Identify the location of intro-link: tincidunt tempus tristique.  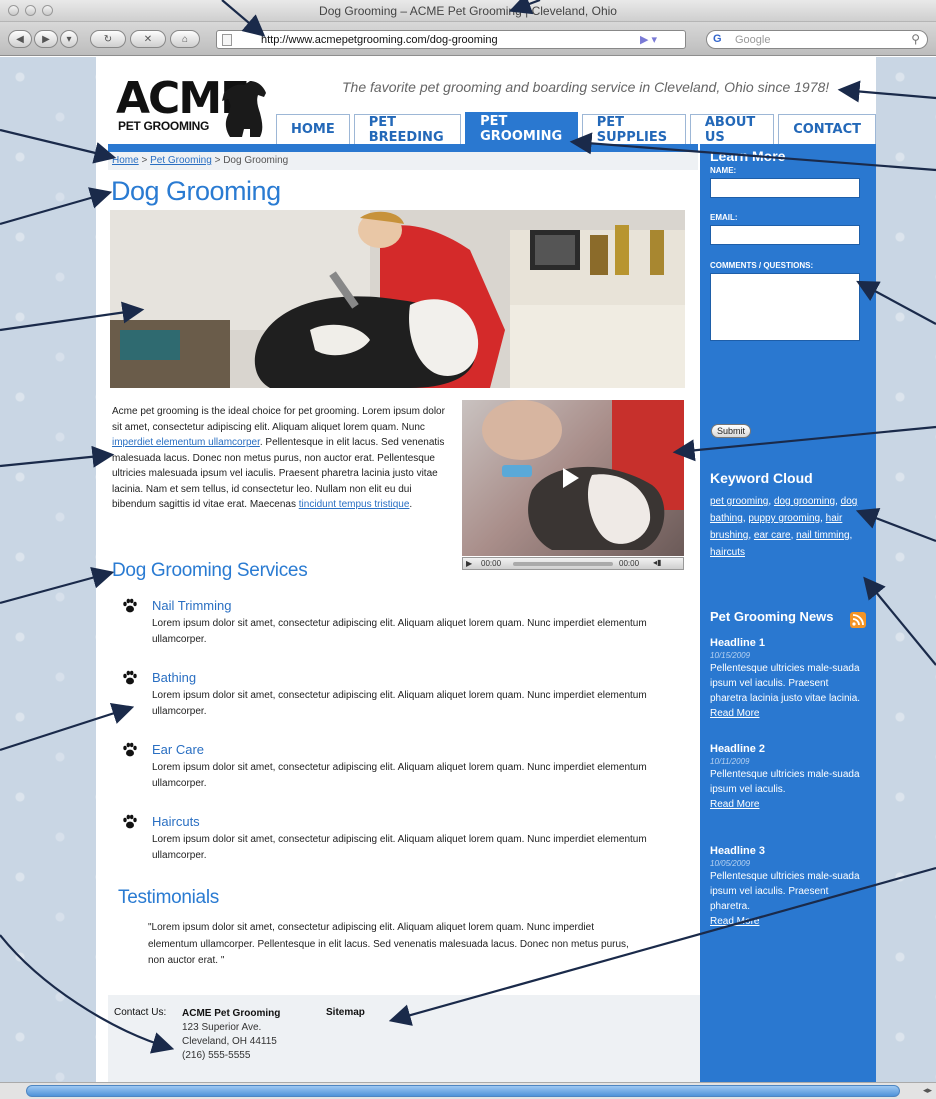
(354, 504).